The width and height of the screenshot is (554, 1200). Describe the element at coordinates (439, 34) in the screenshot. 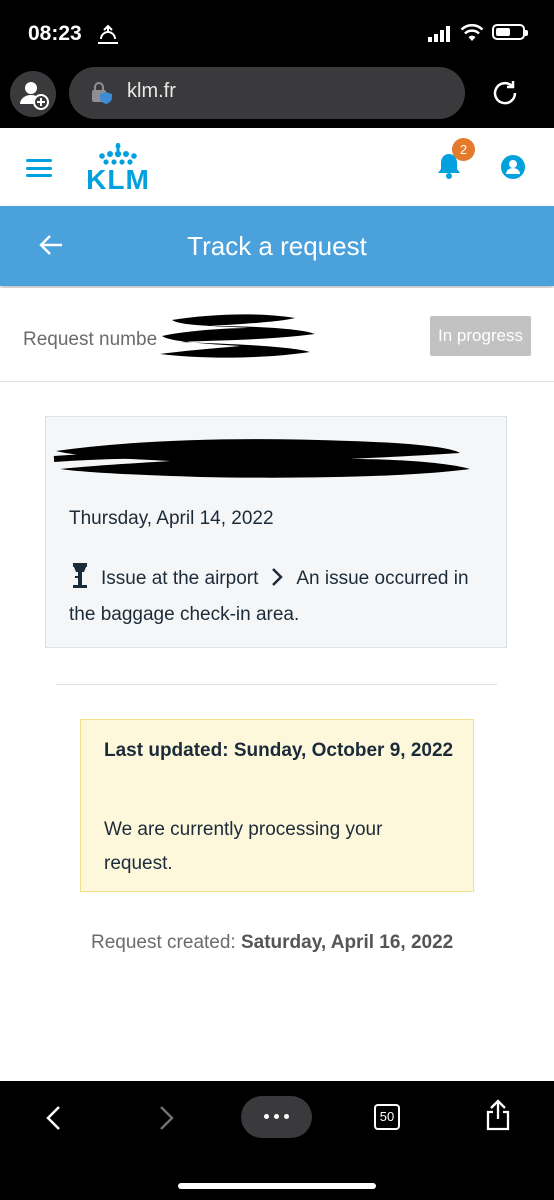

I see `signal-icon` at that location.